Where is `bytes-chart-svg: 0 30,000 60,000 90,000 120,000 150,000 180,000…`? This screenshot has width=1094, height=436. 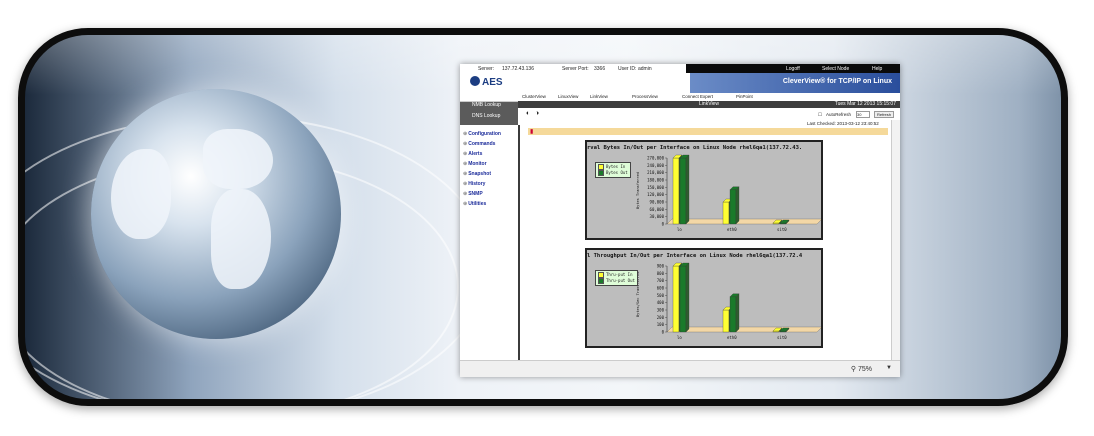
bytes-chart-svg: 0 30,000 60,000 90,000 120,000 150,000 180,000… is located at coordinates (728, 193).